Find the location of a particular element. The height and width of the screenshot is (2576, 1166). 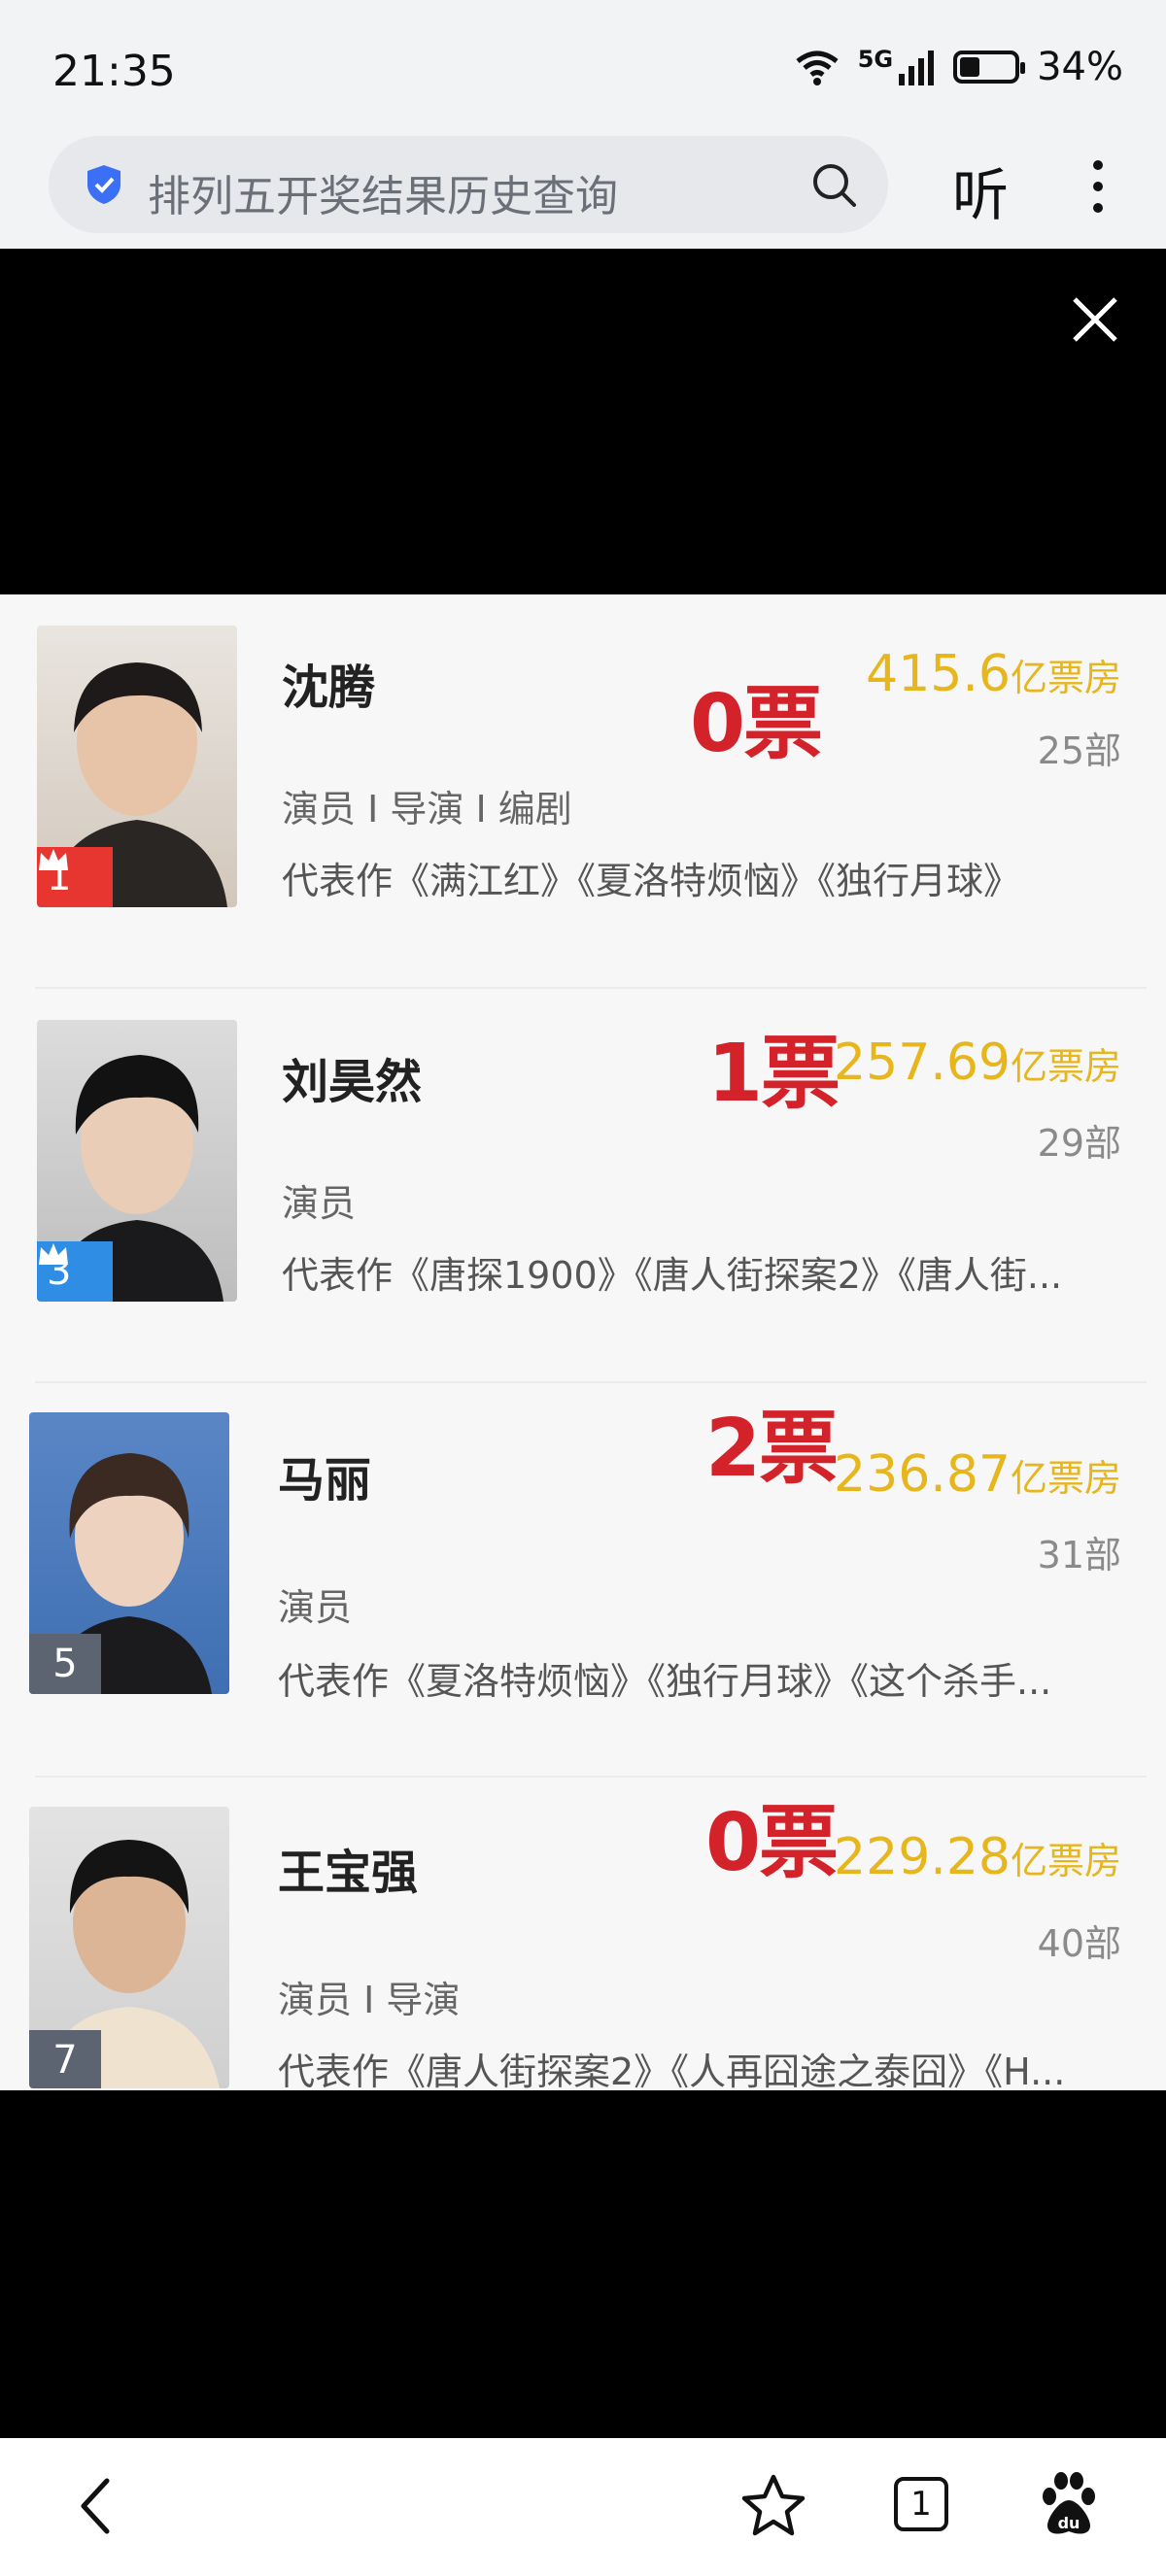

box-office: 236.87亿票房 is located at coordinates (977, 1474).